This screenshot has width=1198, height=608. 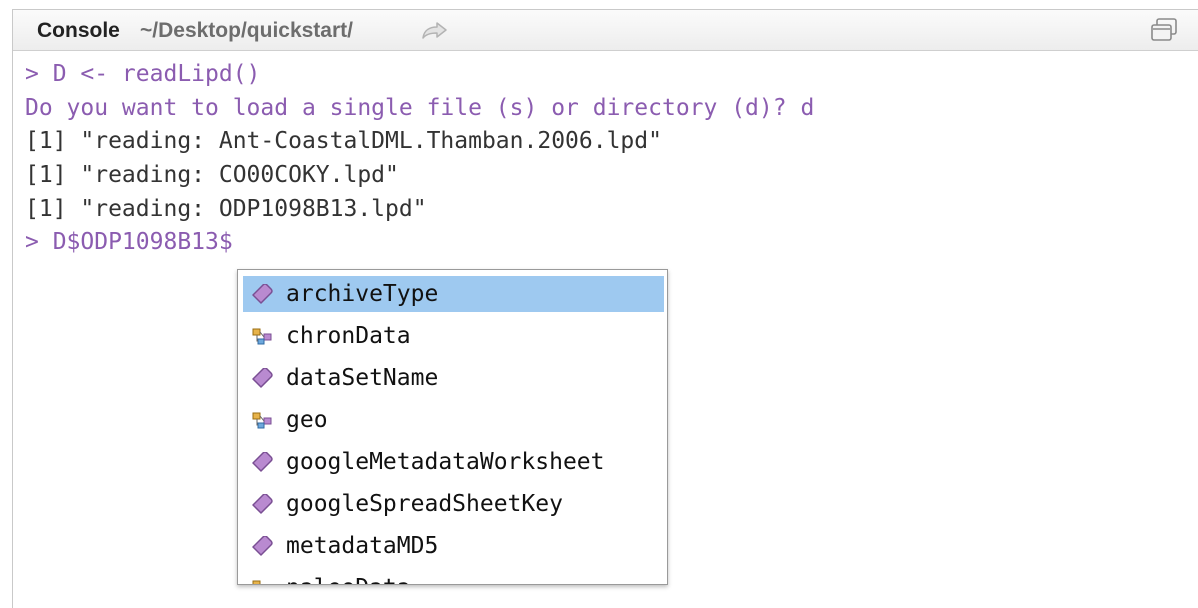 What do you see at coordinates (212, 175) in the screenshot?
I see `console-line: [1] "reading: CO00COKY.lpd"` at bounding box center [212, 175].